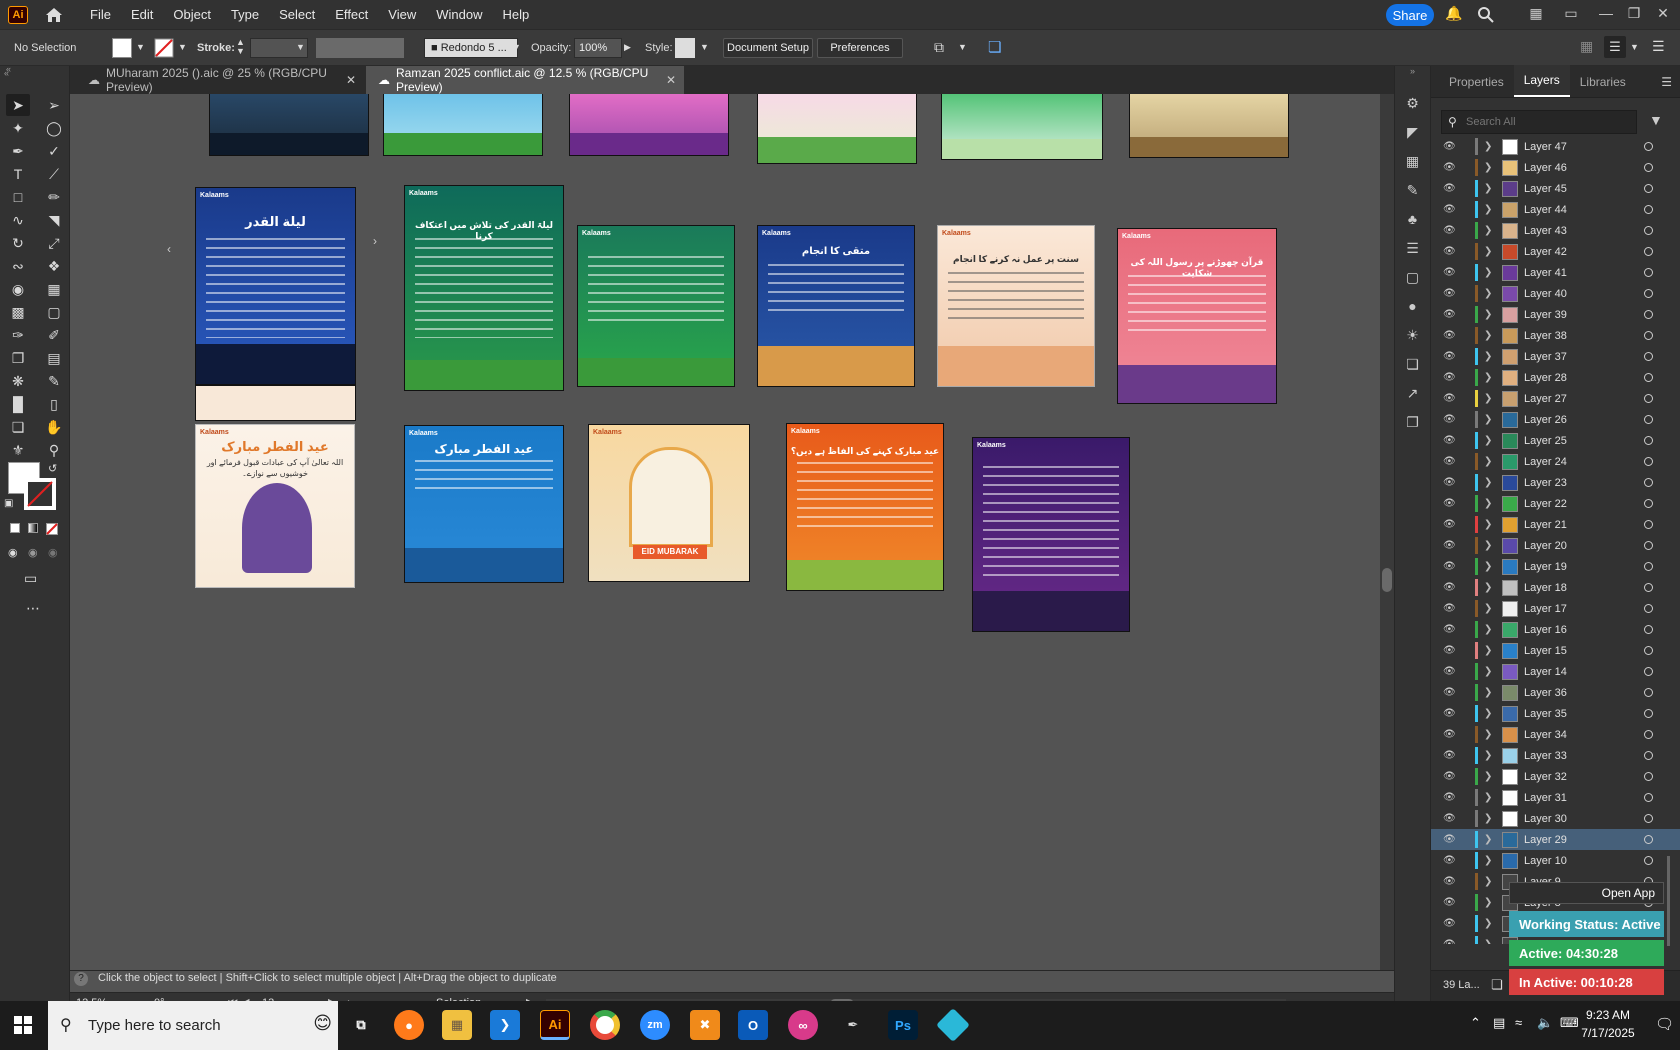 The width and height of the screenshot is (1680, 1050). What do you see at coordinates (402, 14) in the screenshot?
I see `menu-view: View` at bounding box center [402, 14].